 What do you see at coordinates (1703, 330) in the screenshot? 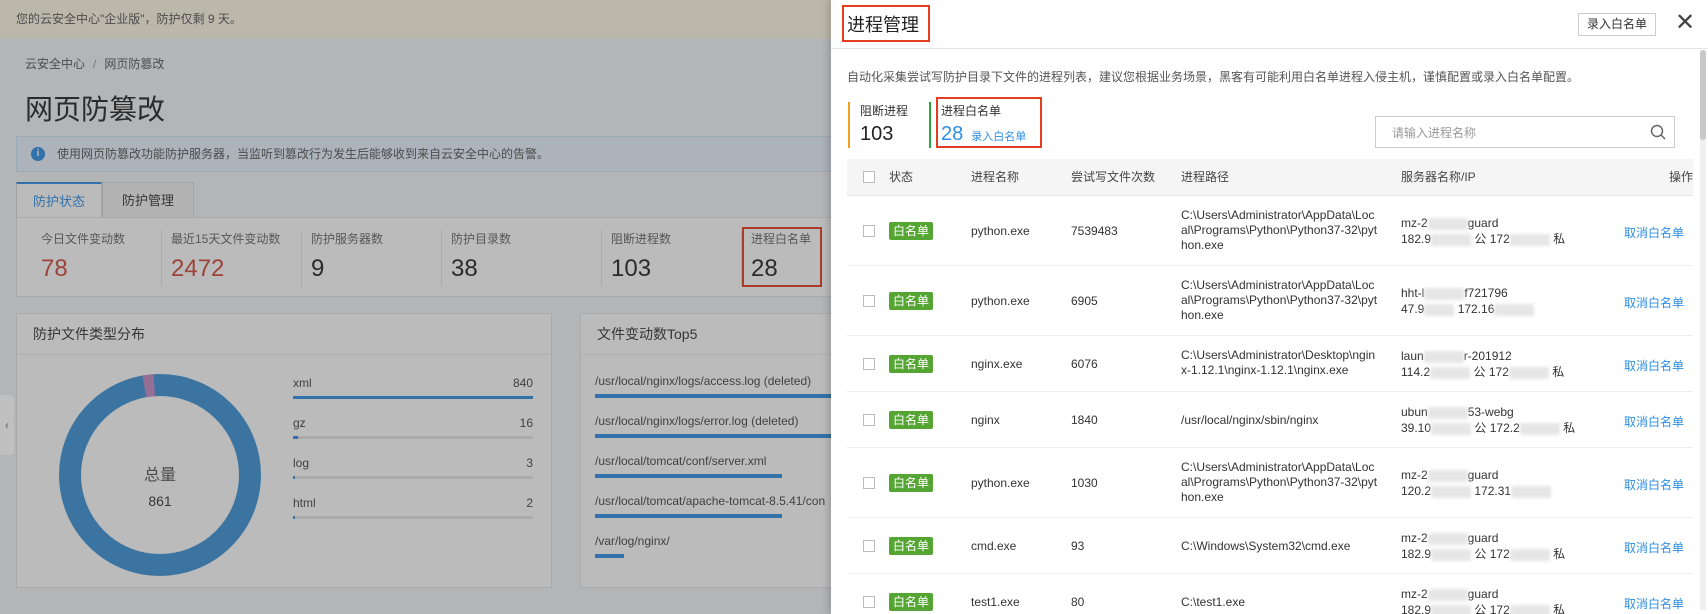
I see `scrollbar` at bounding box center [1703, 330].